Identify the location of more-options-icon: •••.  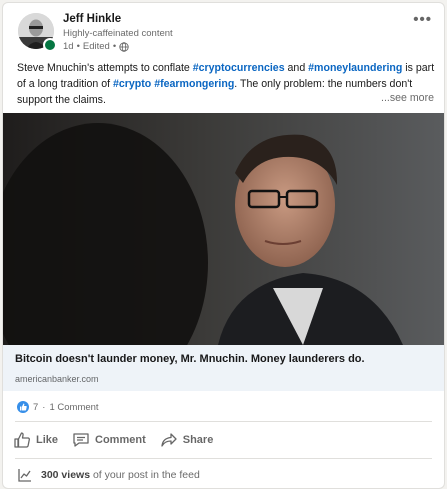
(422, 19).